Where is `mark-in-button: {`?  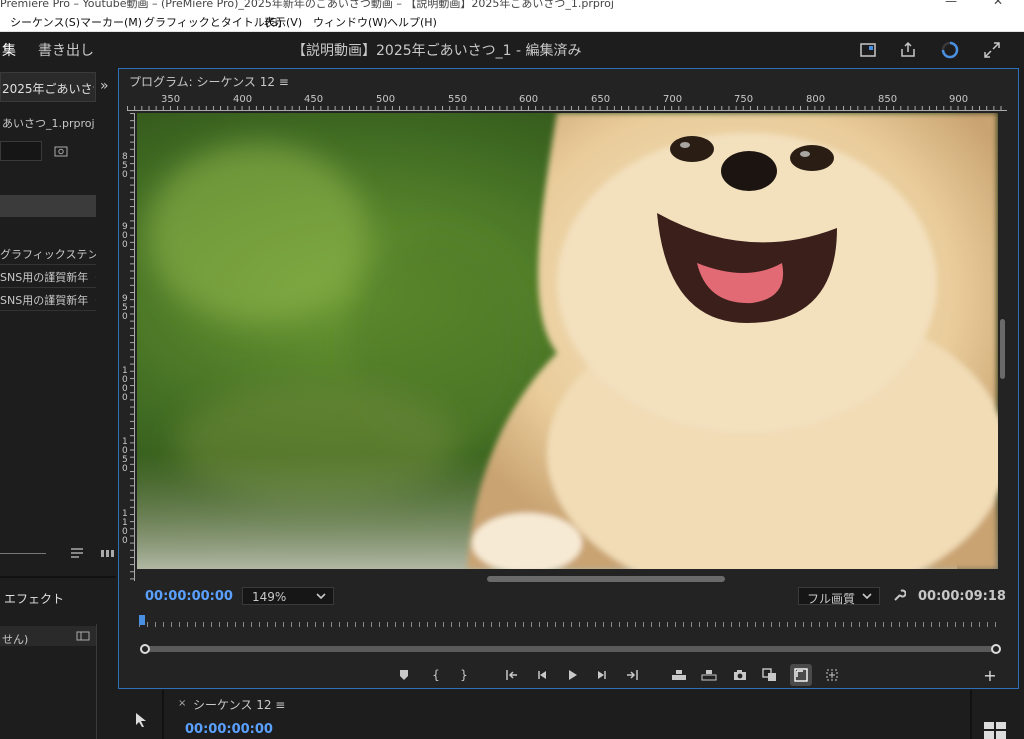
mark-in-button: { is located at coordinates (436, 675).